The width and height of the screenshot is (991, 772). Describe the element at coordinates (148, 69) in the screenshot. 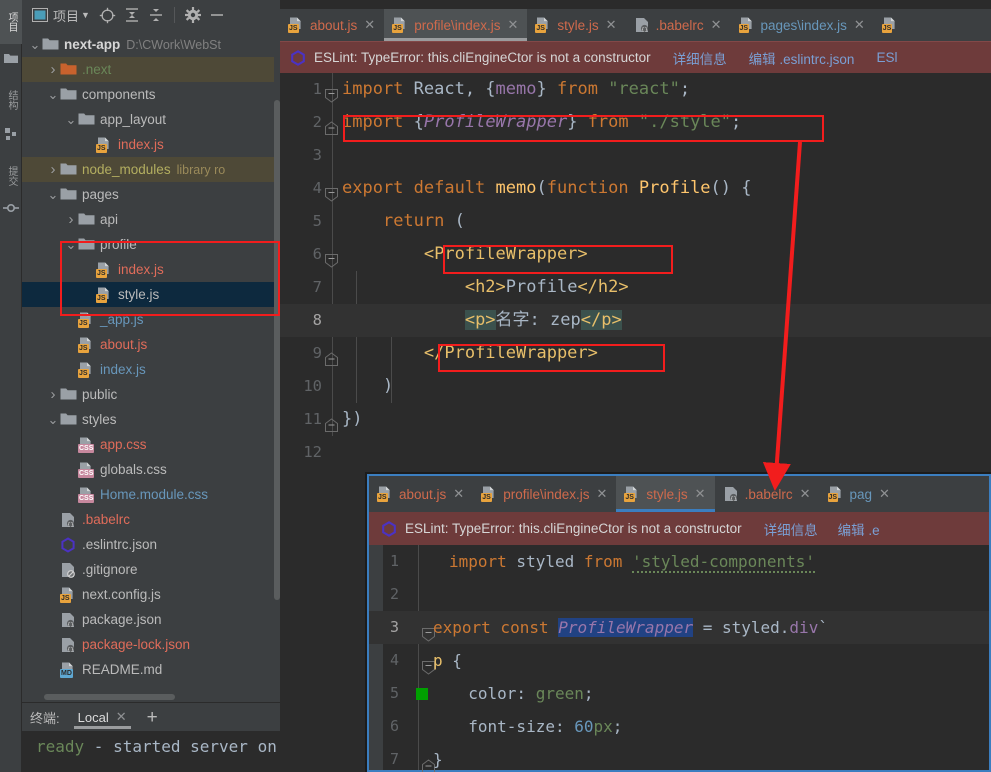

I see `tree-item--next: › .next` at that location.